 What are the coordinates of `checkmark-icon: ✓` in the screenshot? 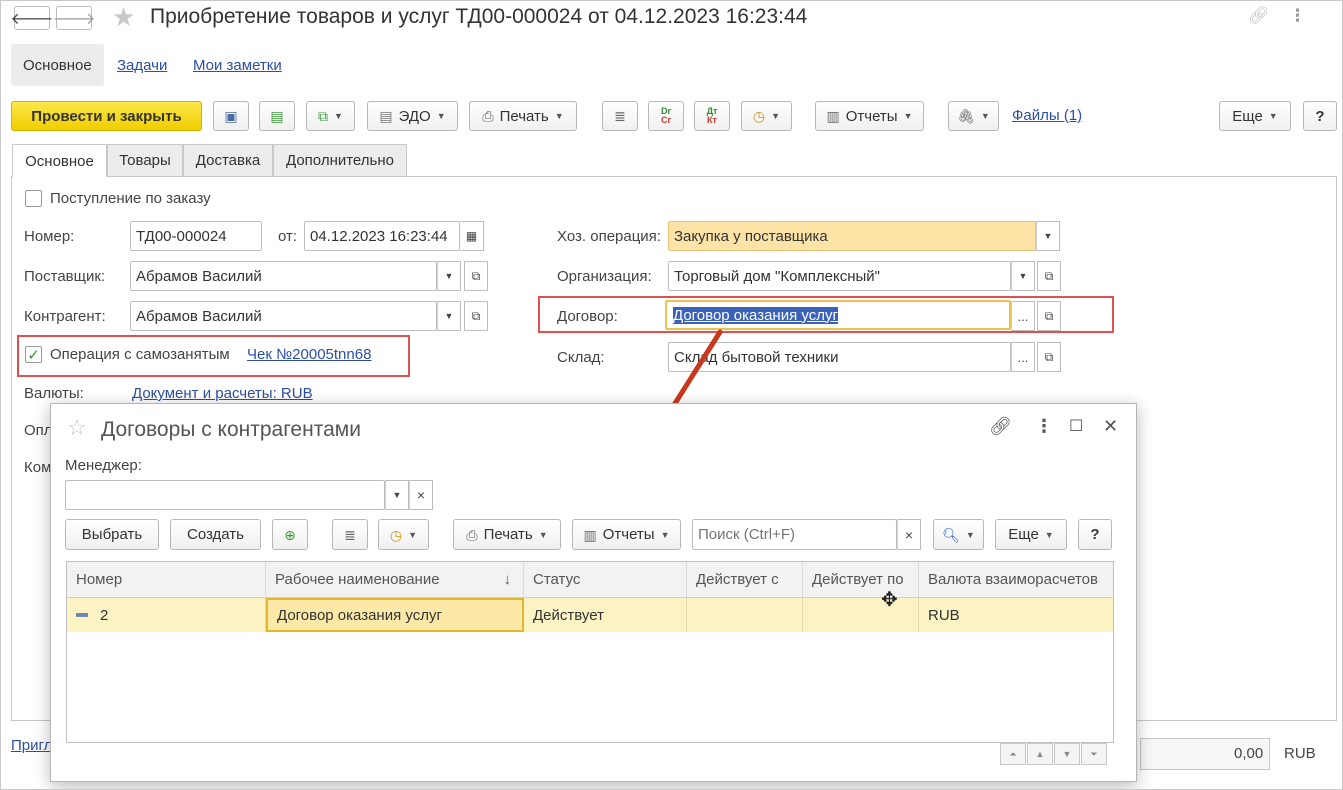 It's located at (33, 355).